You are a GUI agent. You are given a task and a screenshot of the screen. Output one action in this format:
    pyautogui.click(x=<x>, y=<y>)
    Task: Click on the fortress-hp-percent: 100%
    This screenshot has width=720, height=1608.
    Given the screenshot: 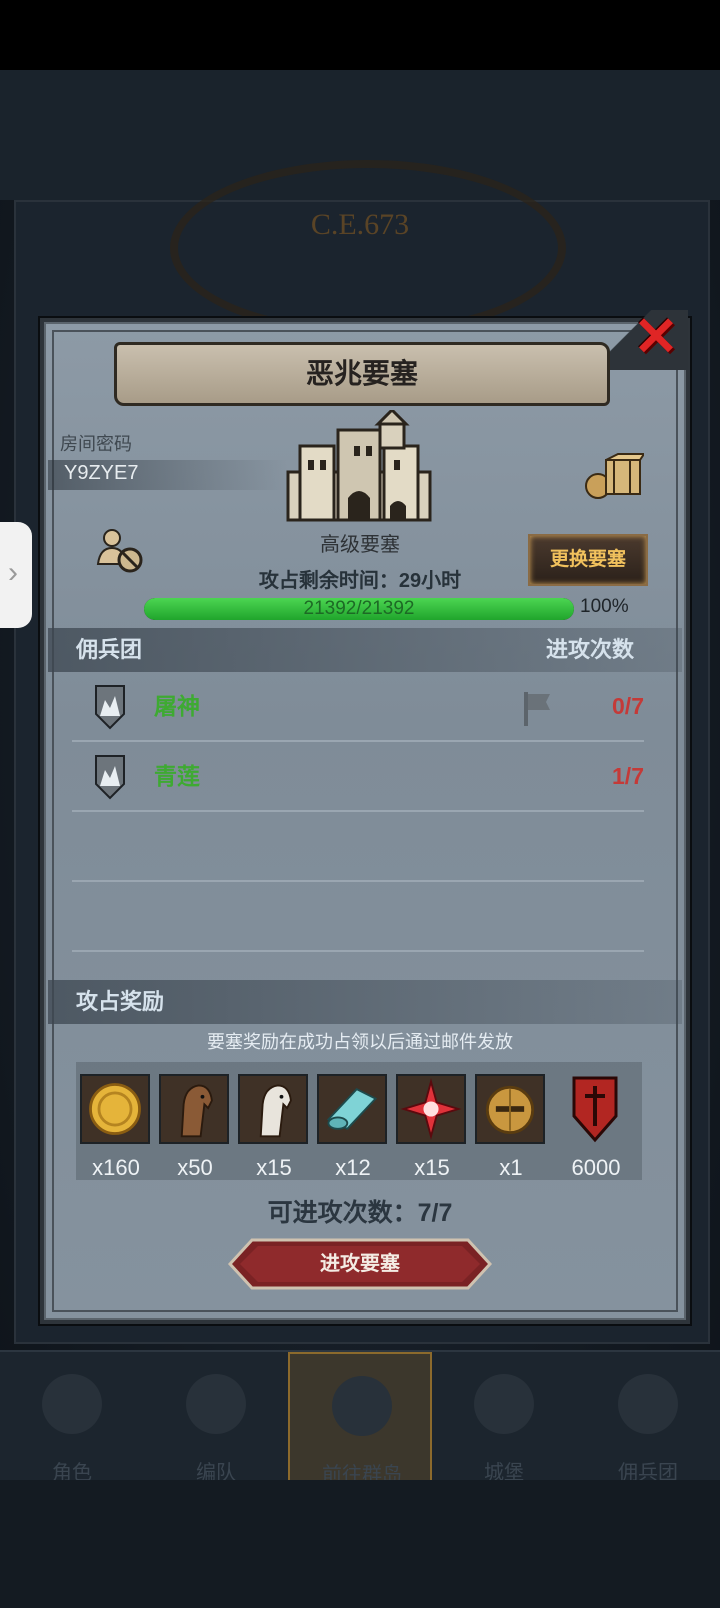 What is the action you would take?
    pyautogui.click(x=604, y=606)
    